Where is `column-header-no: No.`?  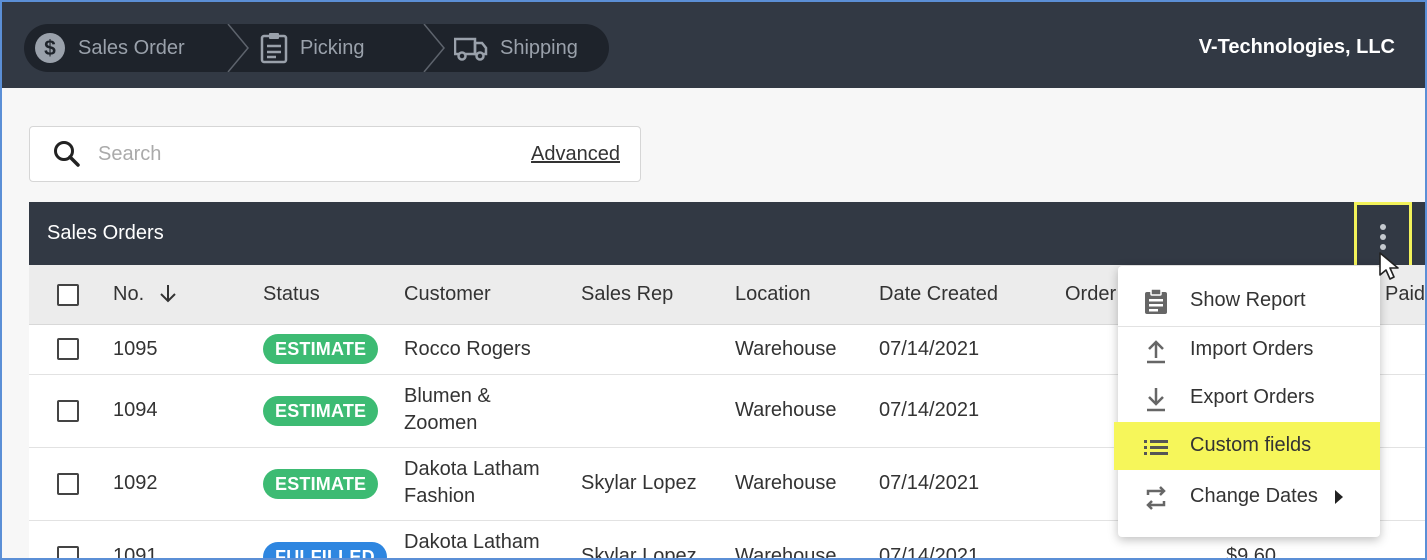
column-header-no: No. is located at coordinates (145, 294).